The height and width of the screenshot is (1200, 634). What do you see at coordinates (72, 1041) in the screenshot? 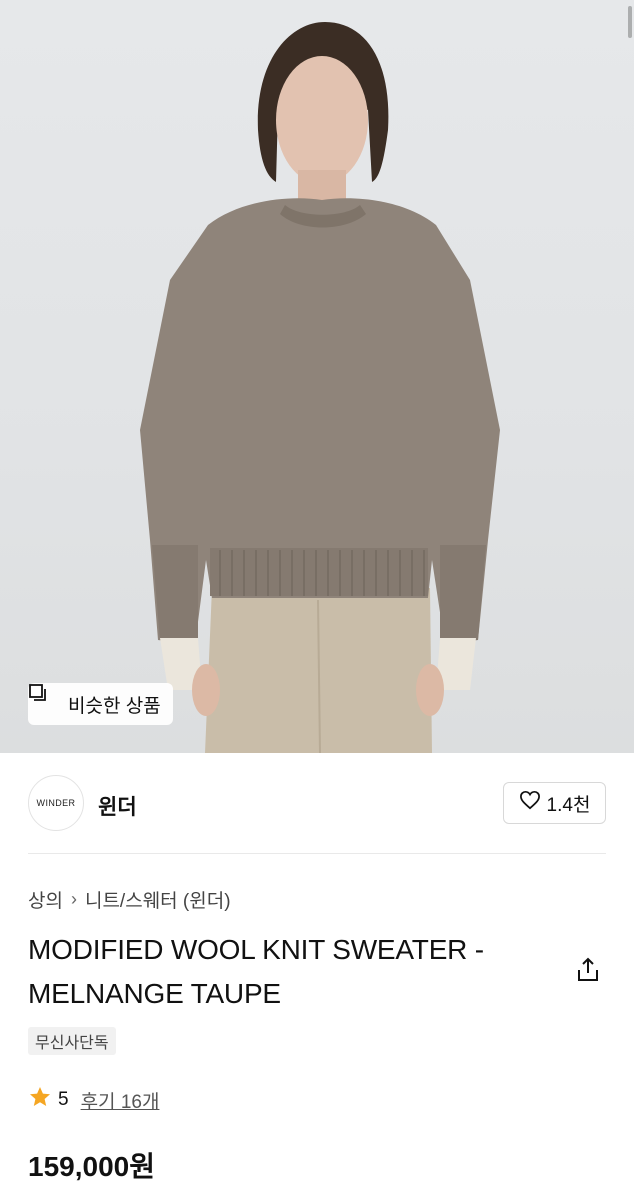
I see `exclusive-badge: 무신사단독` at bounding box center [72, 1041].